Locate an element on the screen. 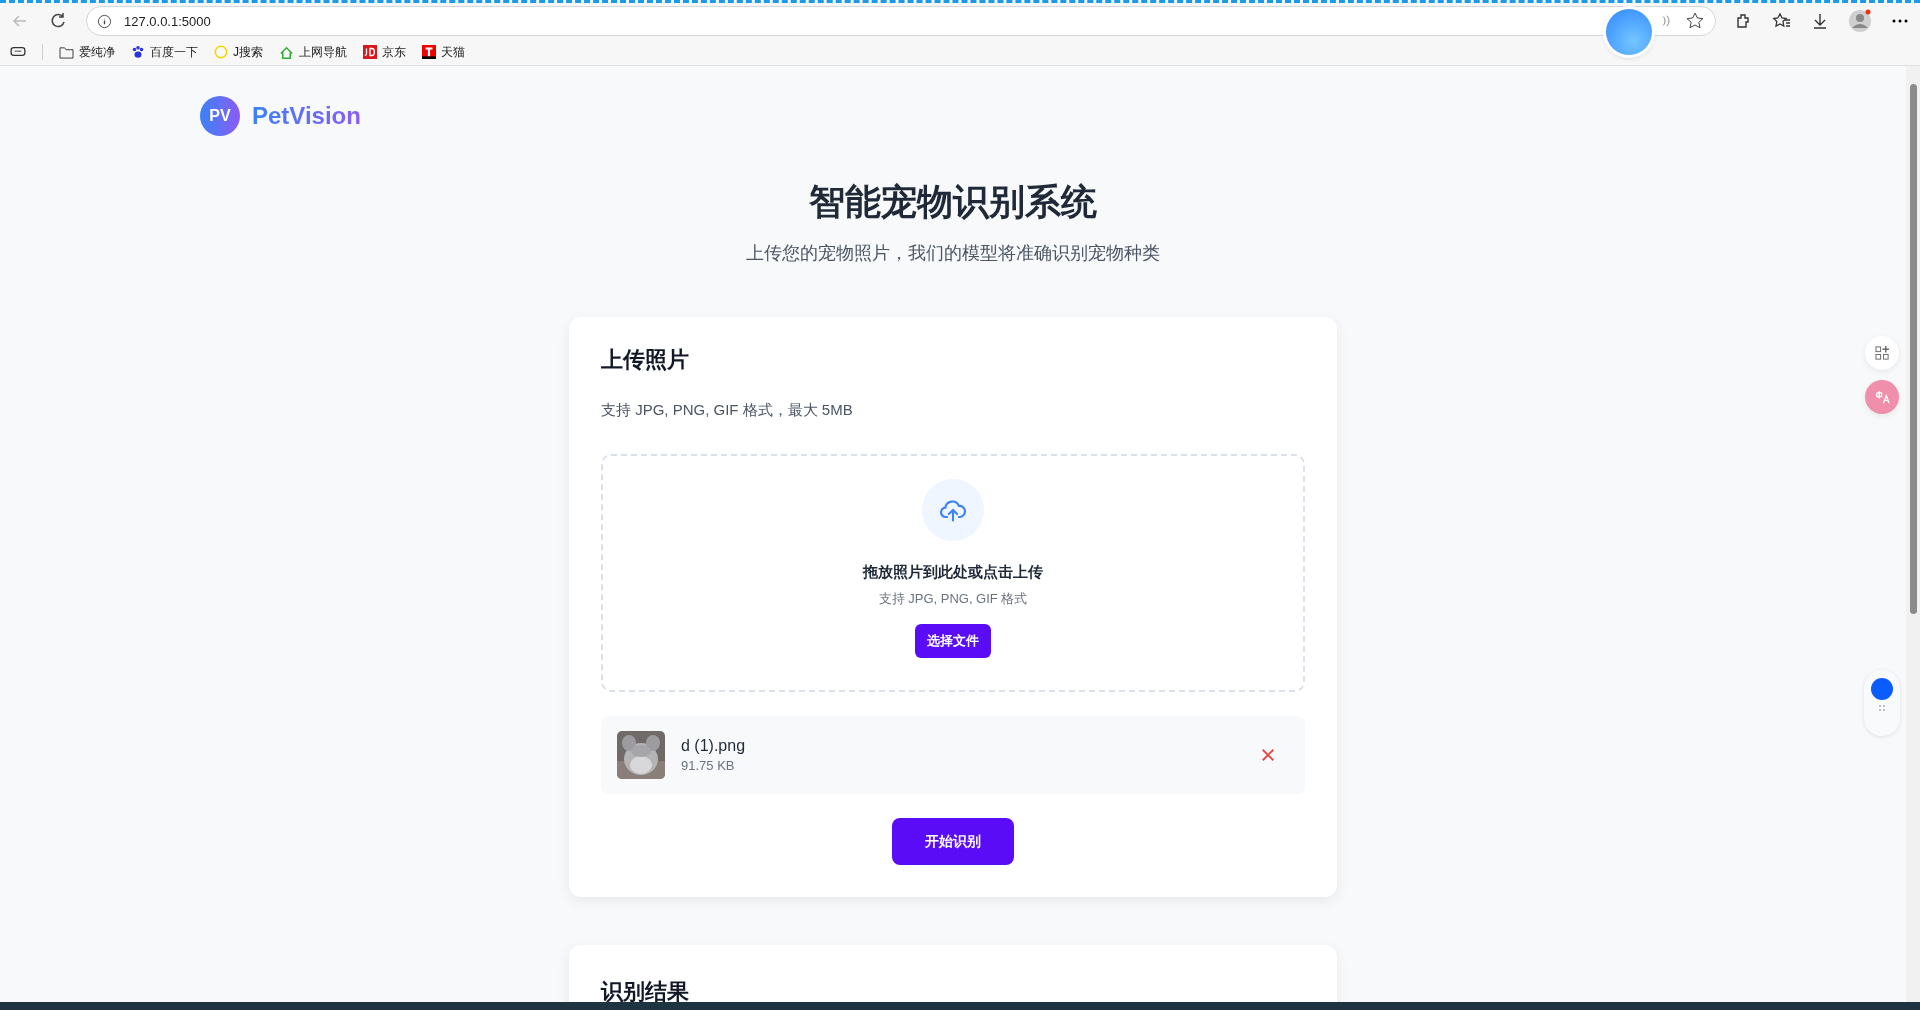 The image size is (1920, 1010). format-hint: 支持 JPG, PNG, GIF 格式，最大 5MB is located at coordinates (727, 410).